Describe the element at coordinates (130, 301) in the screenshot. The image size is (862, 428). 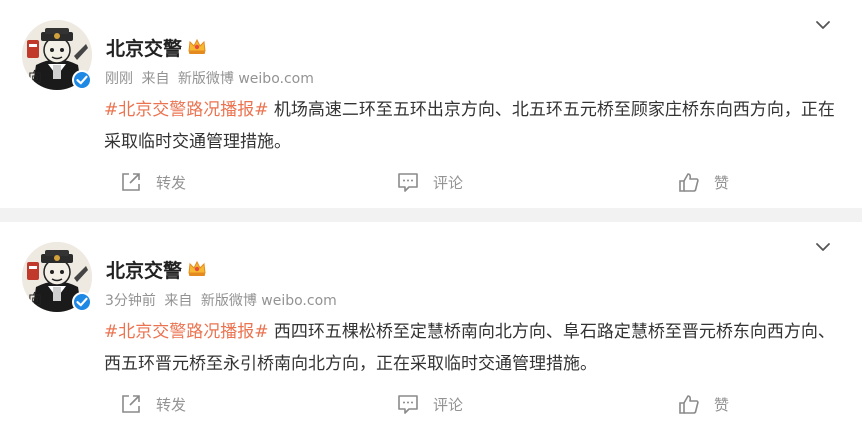
I see `post-time: 3分钟前` at that location.